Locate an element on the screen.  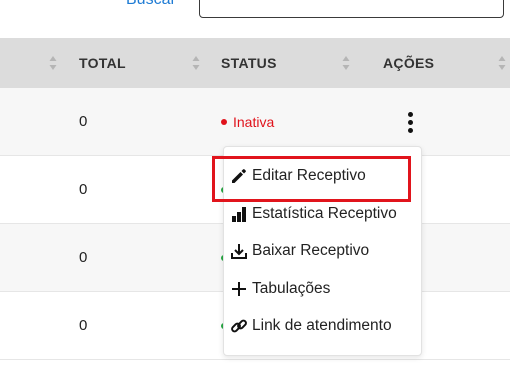
menu-item-label: Baixar Receptivo is located at coordinates (311, 250).